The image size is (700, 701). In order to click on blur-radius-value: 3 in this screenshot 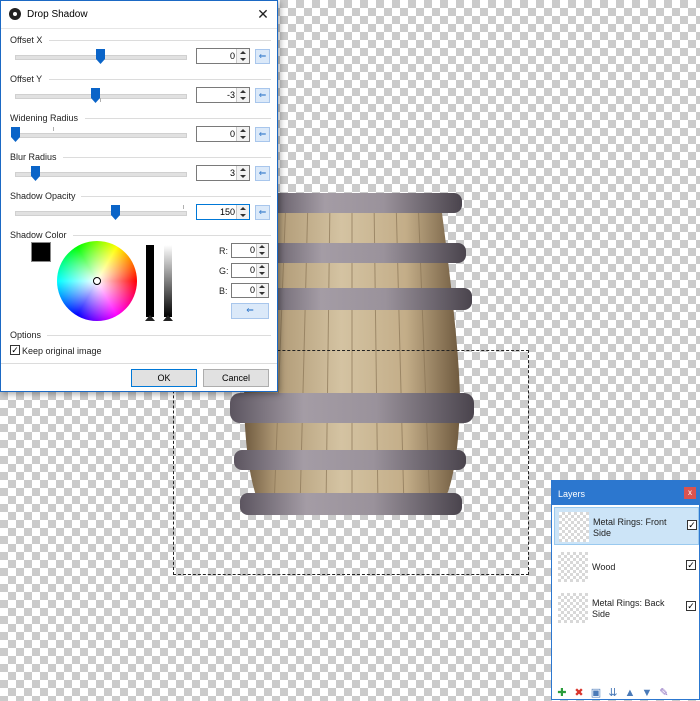, I will do `click(232, 173)`.